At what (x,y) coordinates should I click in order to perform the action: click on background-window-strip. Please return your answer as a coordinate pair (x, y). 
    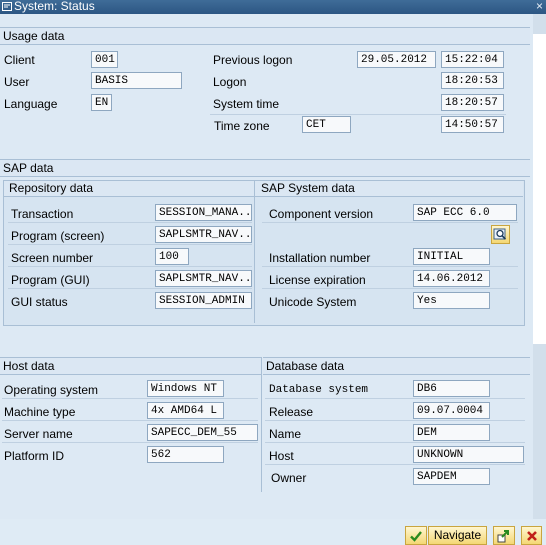
    Looking at the image, I should click on (539, 266).